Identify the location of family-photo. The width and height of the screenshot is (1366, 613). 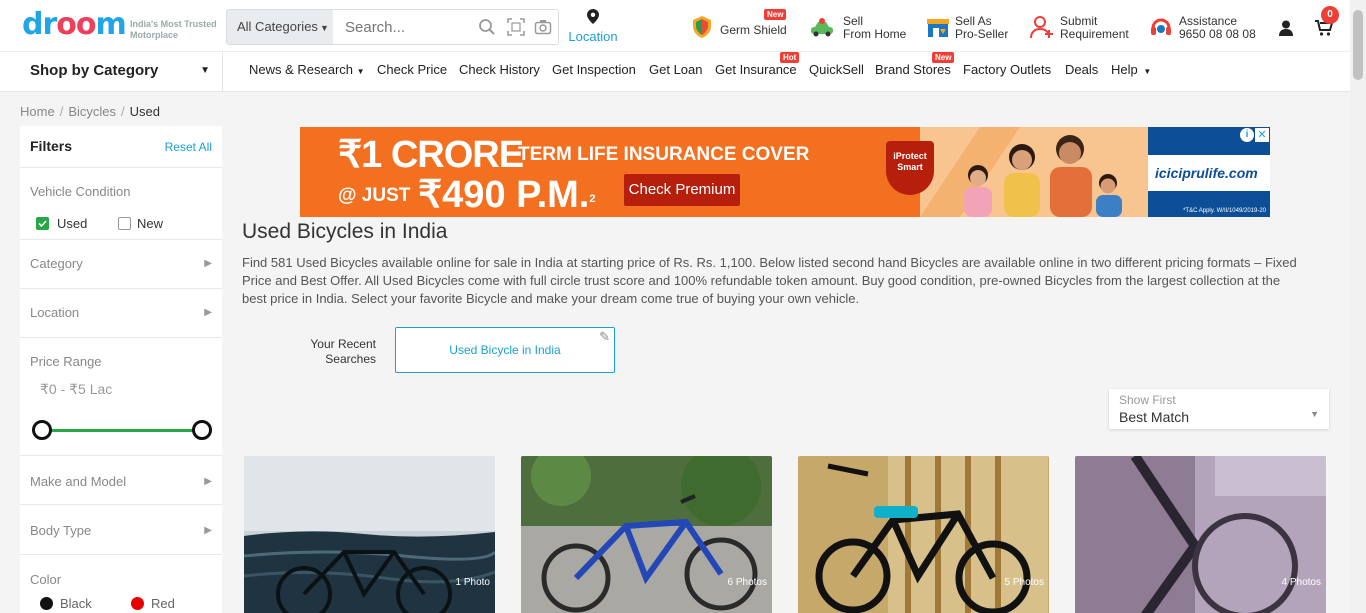
(1034, 172).